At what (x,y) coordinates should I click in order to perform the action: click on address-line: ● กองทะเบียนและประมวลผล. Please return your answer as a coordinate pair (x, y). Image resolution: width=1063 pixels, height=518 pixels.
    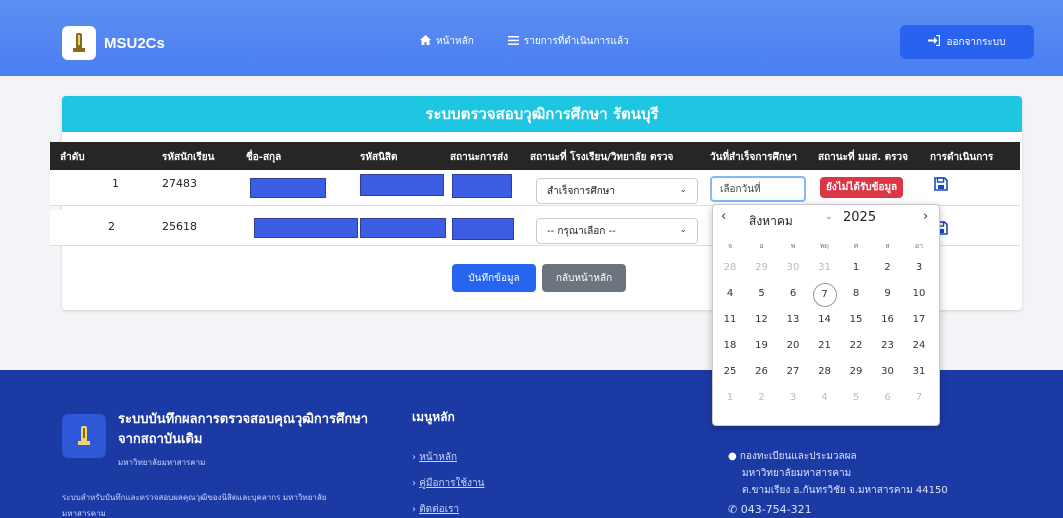
    Looking at the image, I should click on (792, 456).